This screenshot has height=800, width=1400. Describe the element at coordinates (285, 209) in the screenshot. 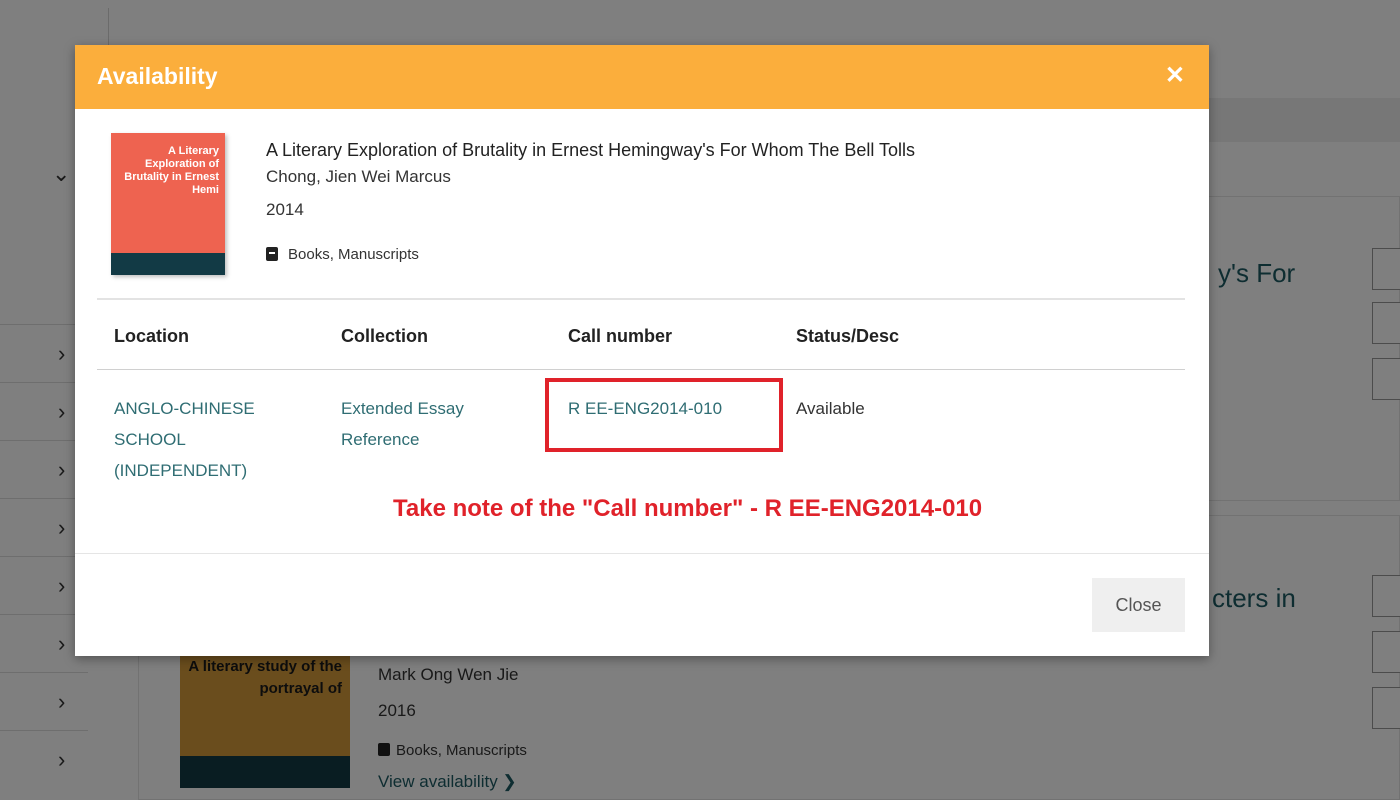

I see `book-year: 2014` at that location.